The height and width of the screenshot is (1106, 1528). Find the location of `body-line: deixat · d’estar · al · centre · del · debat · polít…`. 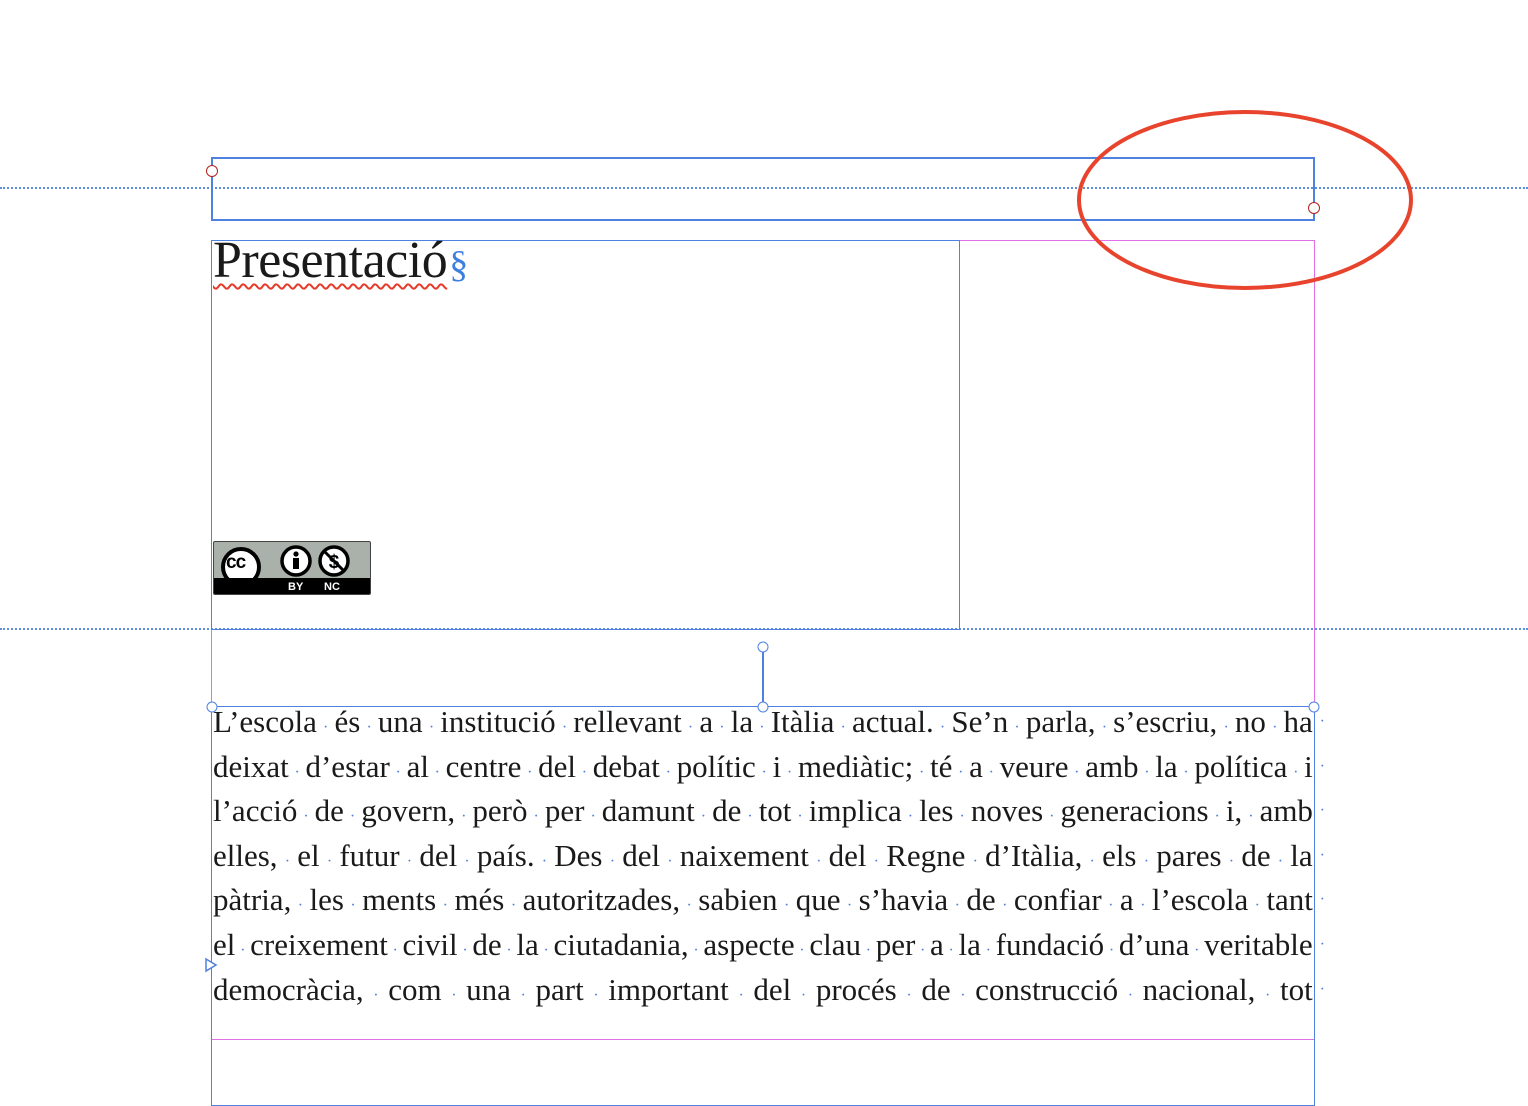

body-line: deixat · d’estar · al · centre · del · debat · polít… is located at coordinates (769, 767).